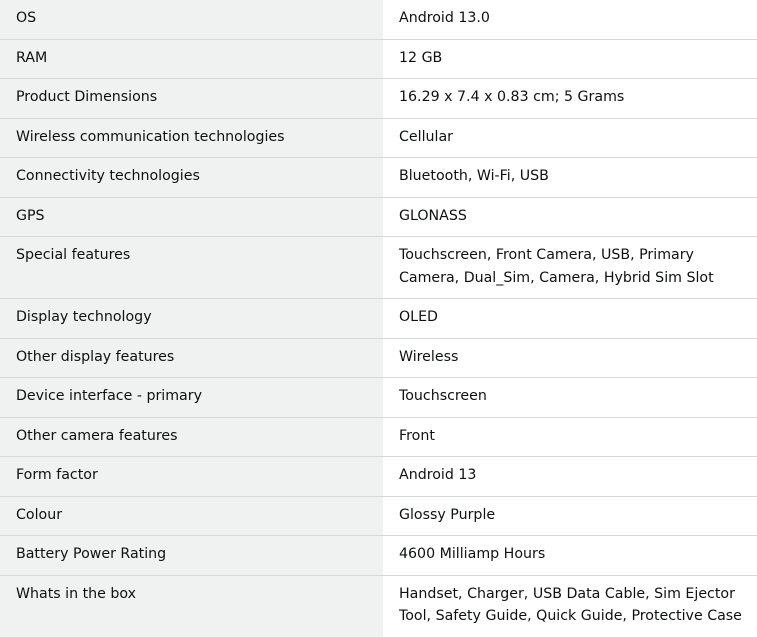 Image resolution: width=757 pixels, height=638 pixels. What do you see at coordinates (191, 19) in the screenshot?
I see `spec-label: OS` at bounding box center [191, 19].